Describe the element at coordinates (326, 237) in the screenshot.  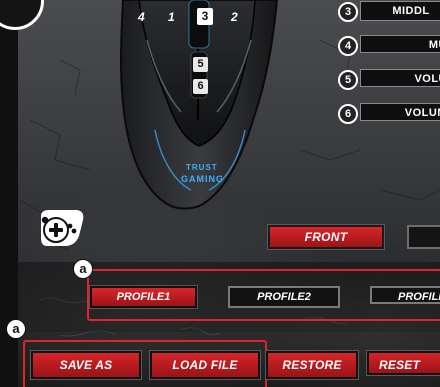
I see `front-view-button: FRONT` at that location.